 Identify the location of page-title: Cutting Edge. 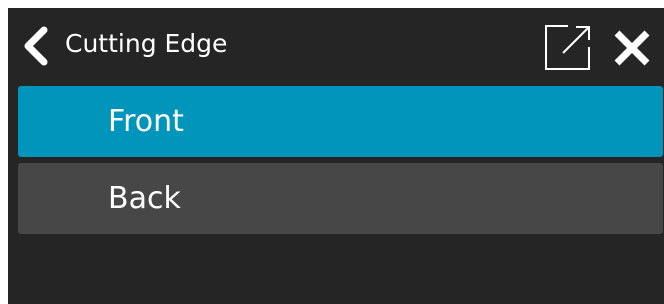
(146, 43).